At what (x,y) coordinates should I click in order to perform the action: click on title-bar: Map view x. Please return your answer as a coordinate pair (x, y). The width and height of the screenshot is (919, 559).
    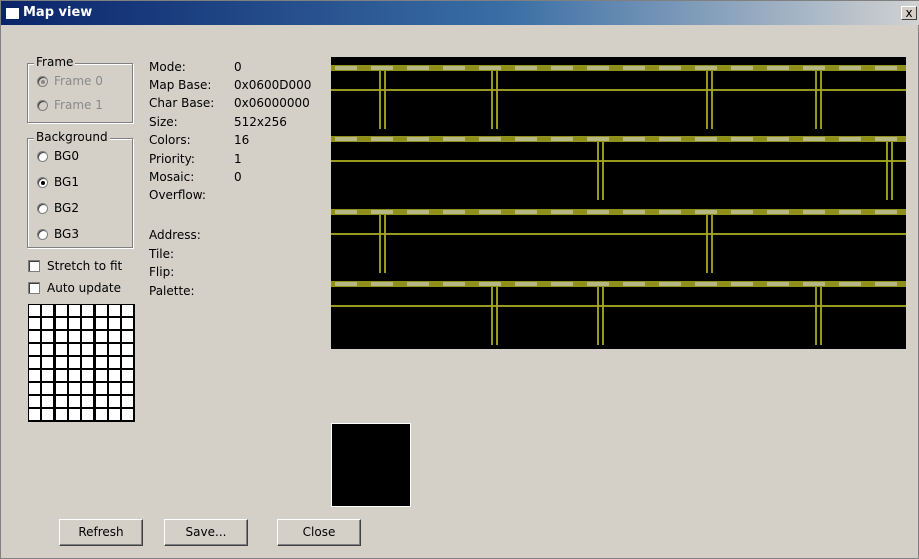
    Looking at the image, I should click on (460, 13).